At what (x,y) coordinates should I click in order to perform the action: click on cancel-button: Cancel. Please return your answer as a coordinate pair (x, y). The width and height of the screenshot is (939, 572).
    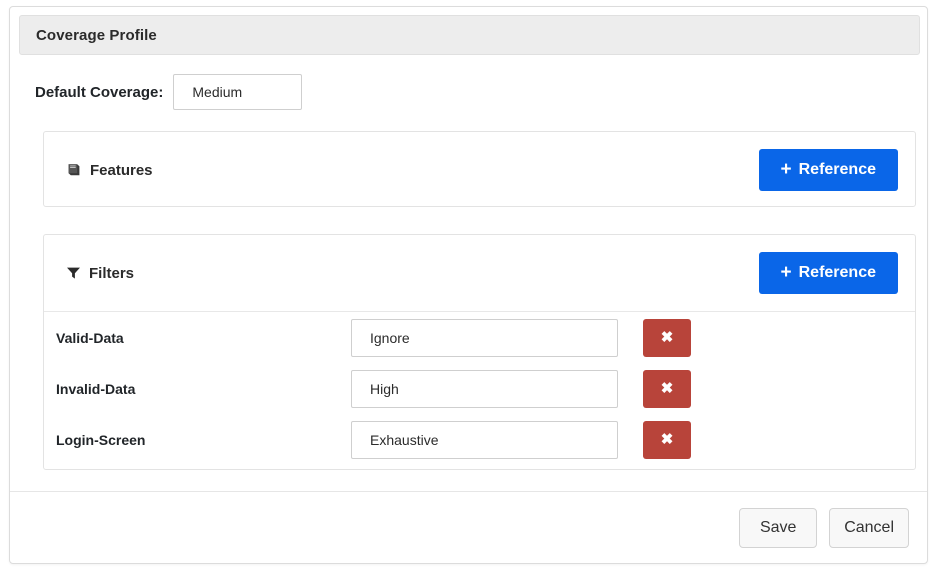
    Looking at the image, I should click on (869, 528).